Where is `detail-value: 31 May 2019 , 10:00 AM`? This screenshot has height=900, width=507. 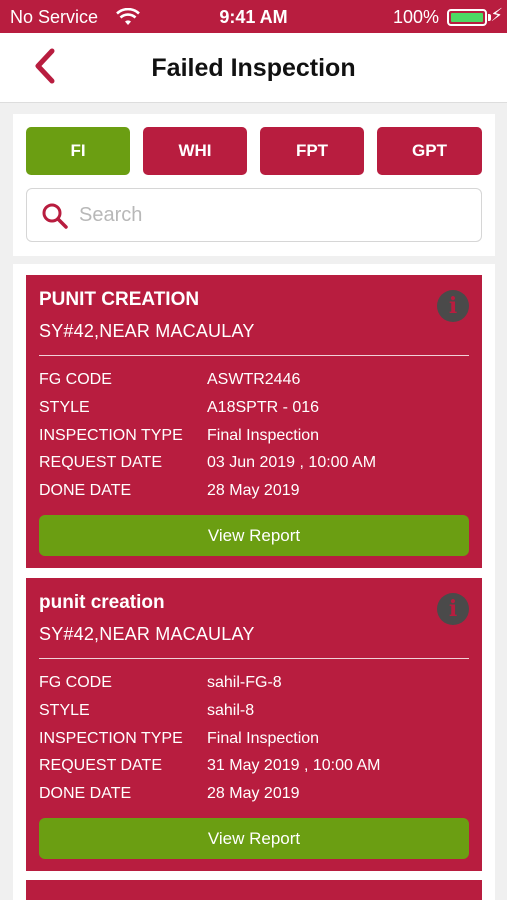
detail-value: 31 May 2019 , 10:00 AM is located at coordinates (294, 765).